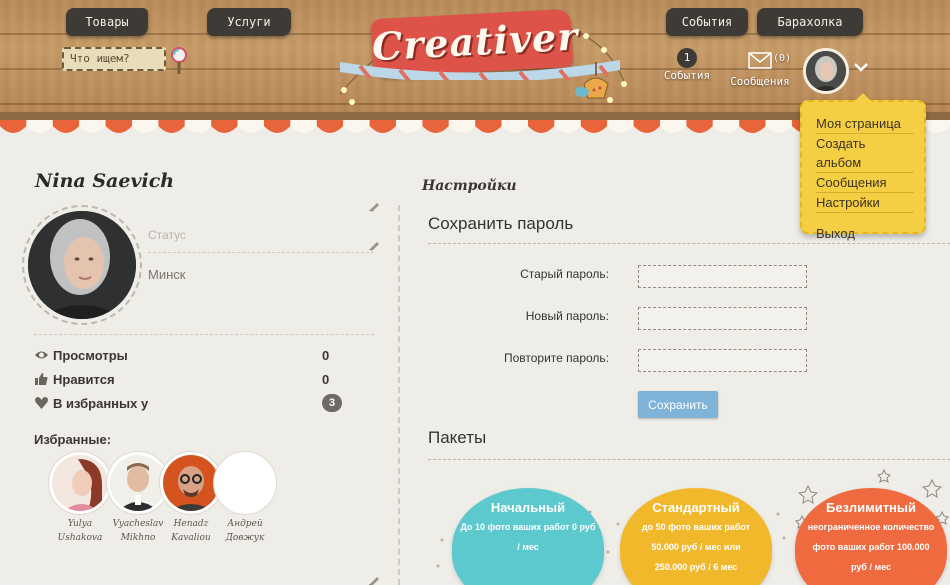  I want to click on package-description: 250.000 руб / 6 мес, so click(696, 567).